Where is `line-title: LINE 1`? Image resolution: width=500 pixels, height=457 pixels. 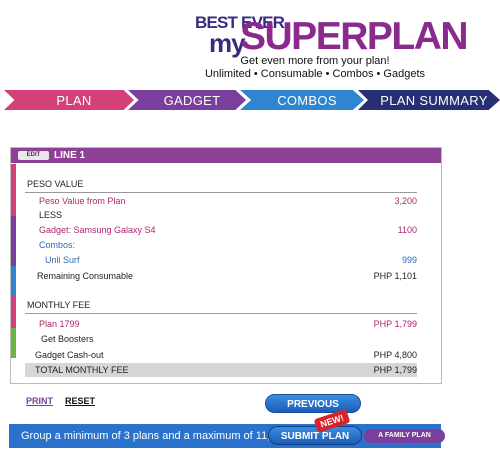 line-title: LINE 1 is located at coordinates (70, 155).